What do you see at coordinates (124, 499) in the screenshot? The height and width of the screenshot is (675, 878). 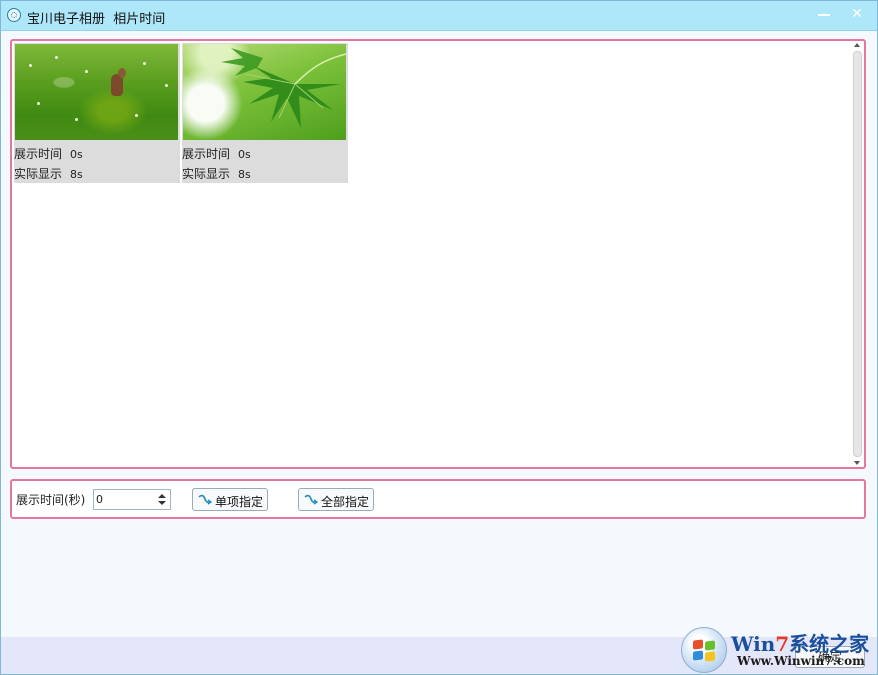 I see `duration-input` at bounding box center [124, 499].